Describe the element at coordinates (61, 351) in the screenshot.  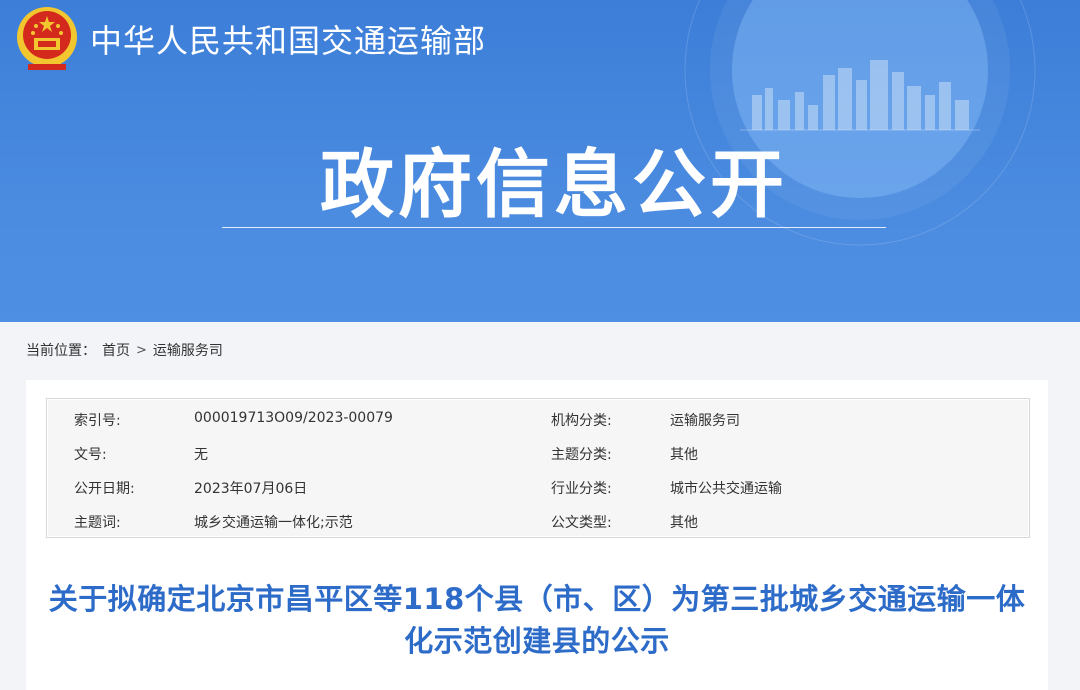
I see `breadcrumb-prefix: 当前位置：` at that location.